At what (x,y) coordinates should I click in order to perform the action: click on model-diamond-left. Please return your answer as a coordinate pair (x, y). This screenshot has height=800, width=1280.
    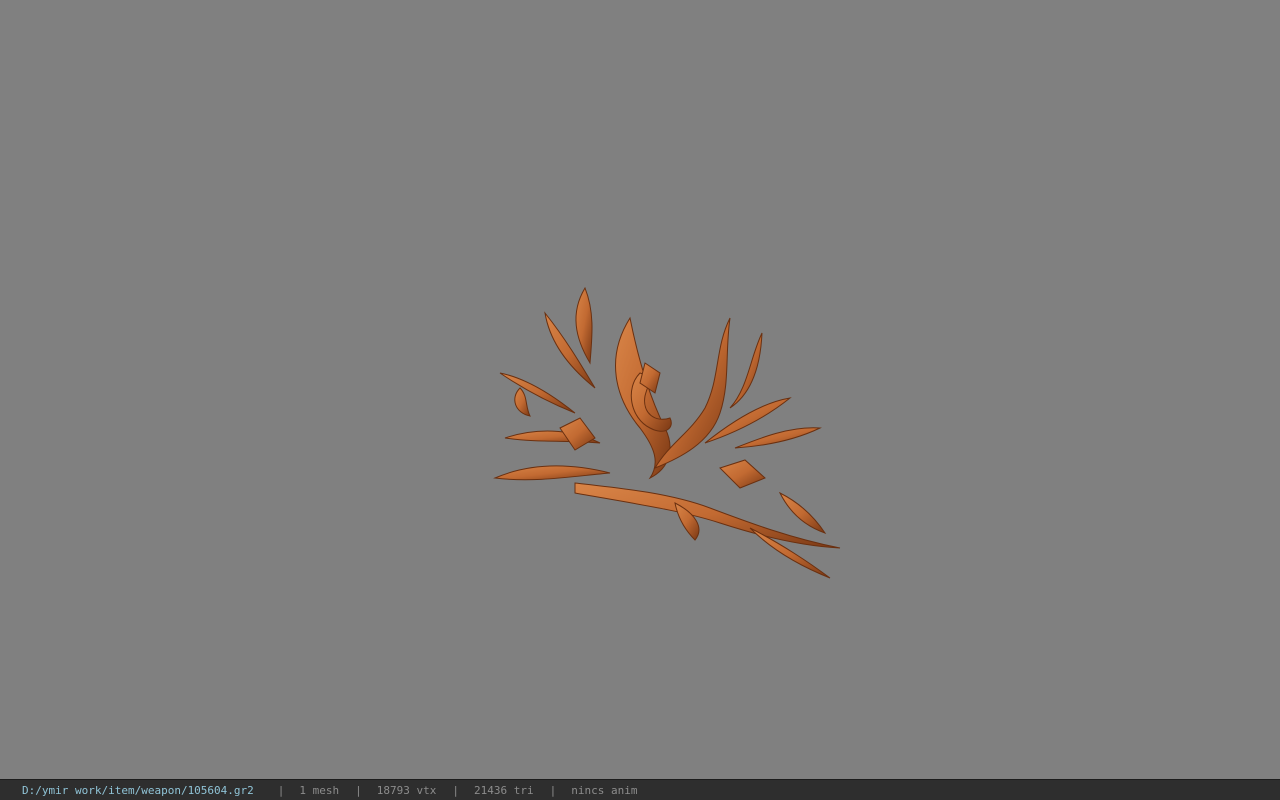
    Looking at the image, I should click on (577, 434).